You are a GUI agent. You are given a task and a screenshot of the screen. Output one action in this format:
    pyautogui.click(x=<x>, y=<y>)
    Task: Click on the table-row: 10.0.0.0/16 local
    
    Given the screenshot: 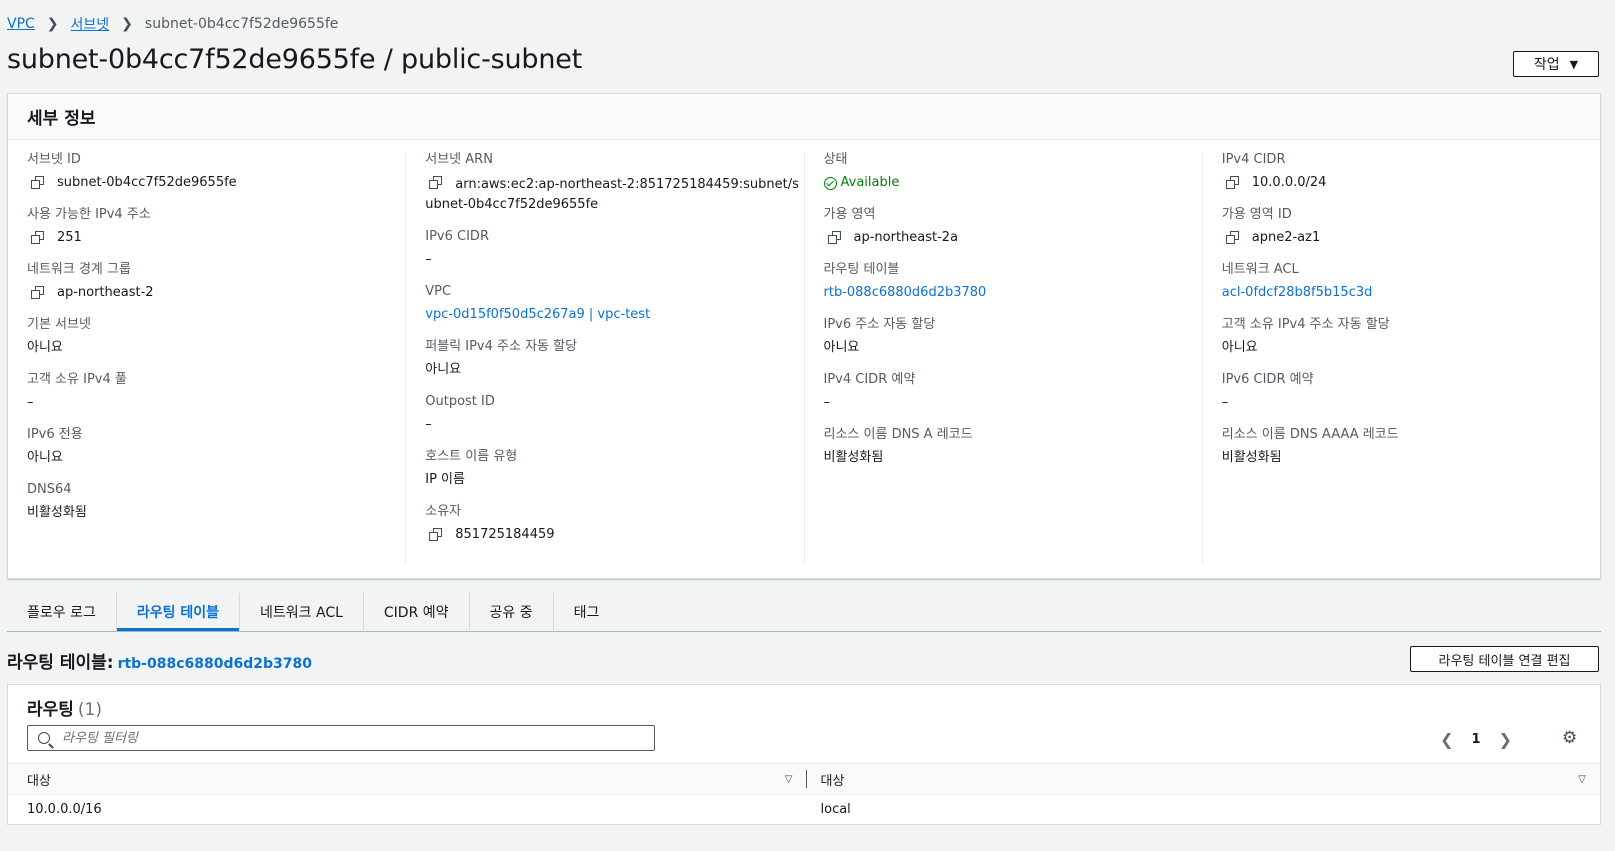 What is the action you would take?
    pyautogui.click(x=804, y=809)
    